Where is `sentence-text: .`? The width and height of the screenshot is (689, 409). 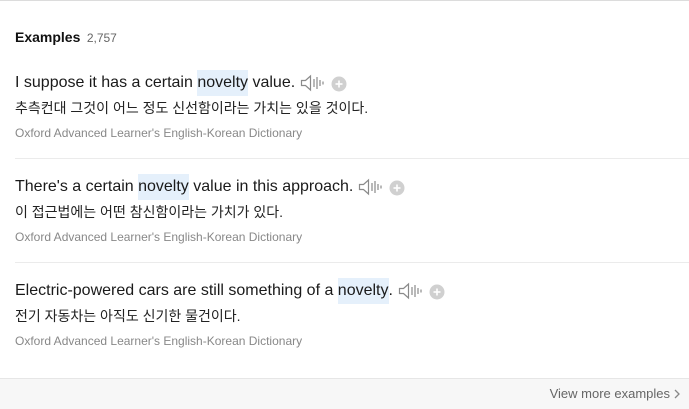 sentence-text: . is located at coordinates (390, 290).